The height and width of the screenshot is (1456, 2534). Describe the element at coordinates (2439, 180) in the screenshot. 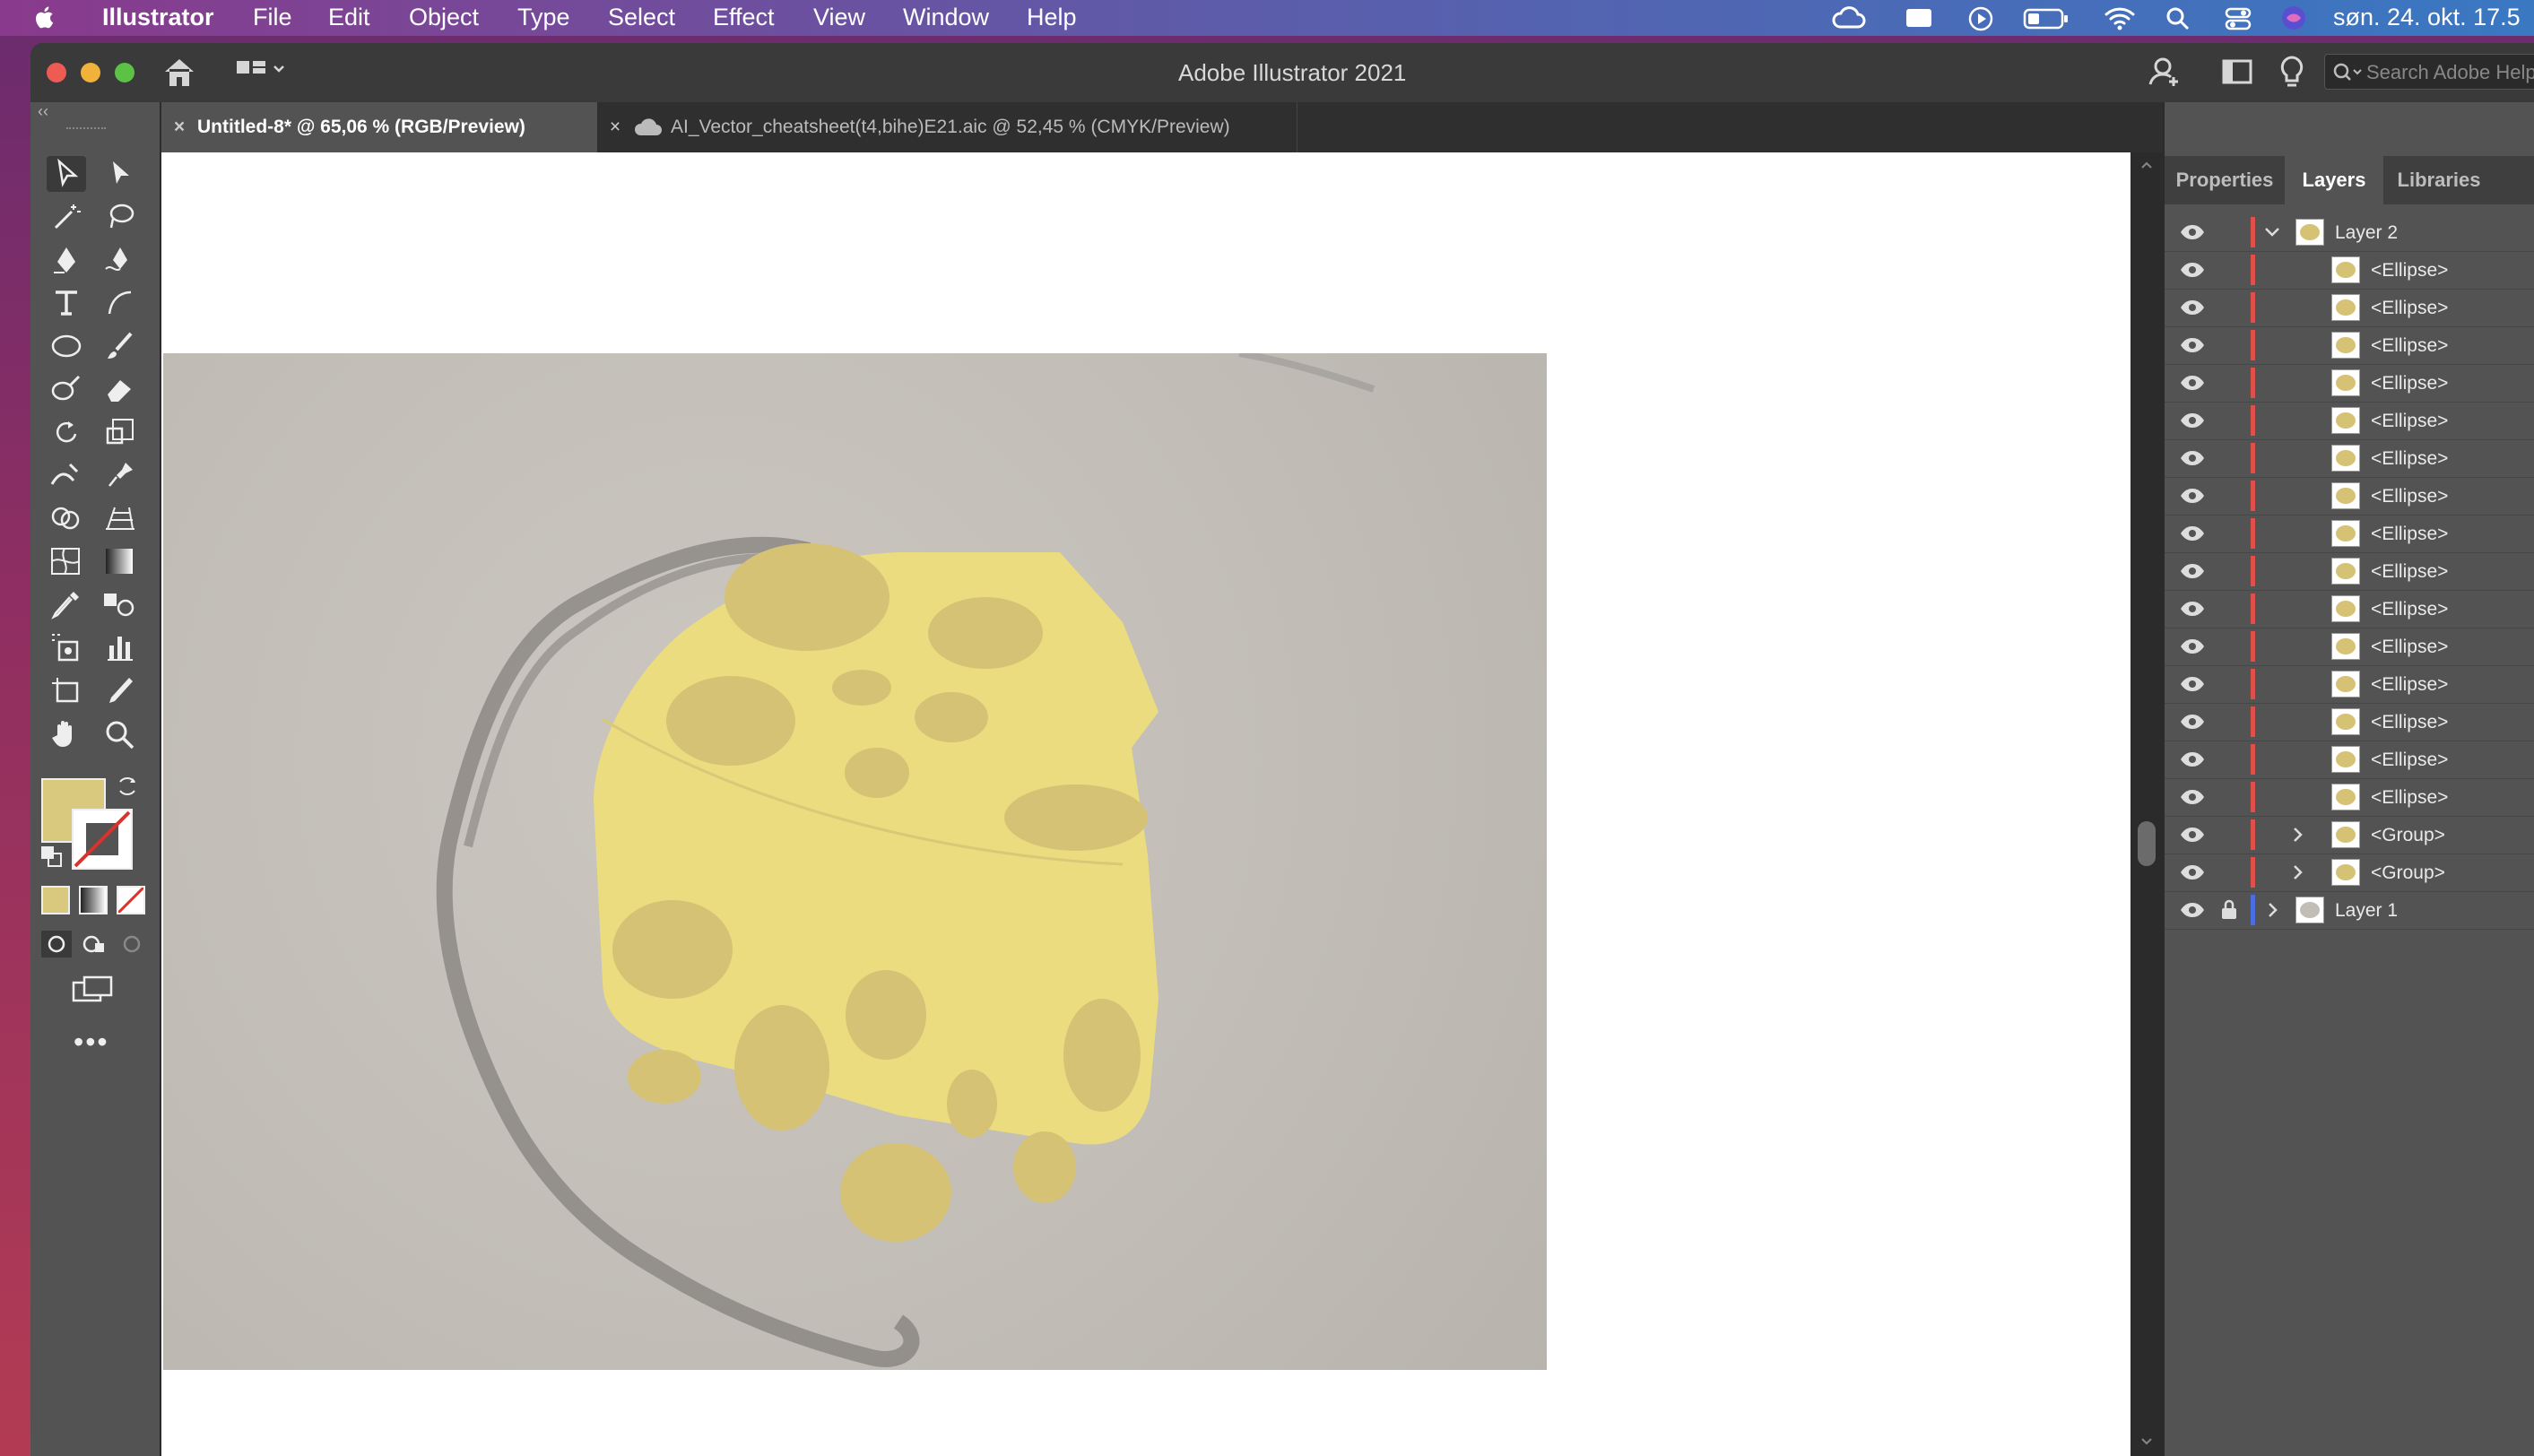

I see `tab-libraries: Libraries` at that location.